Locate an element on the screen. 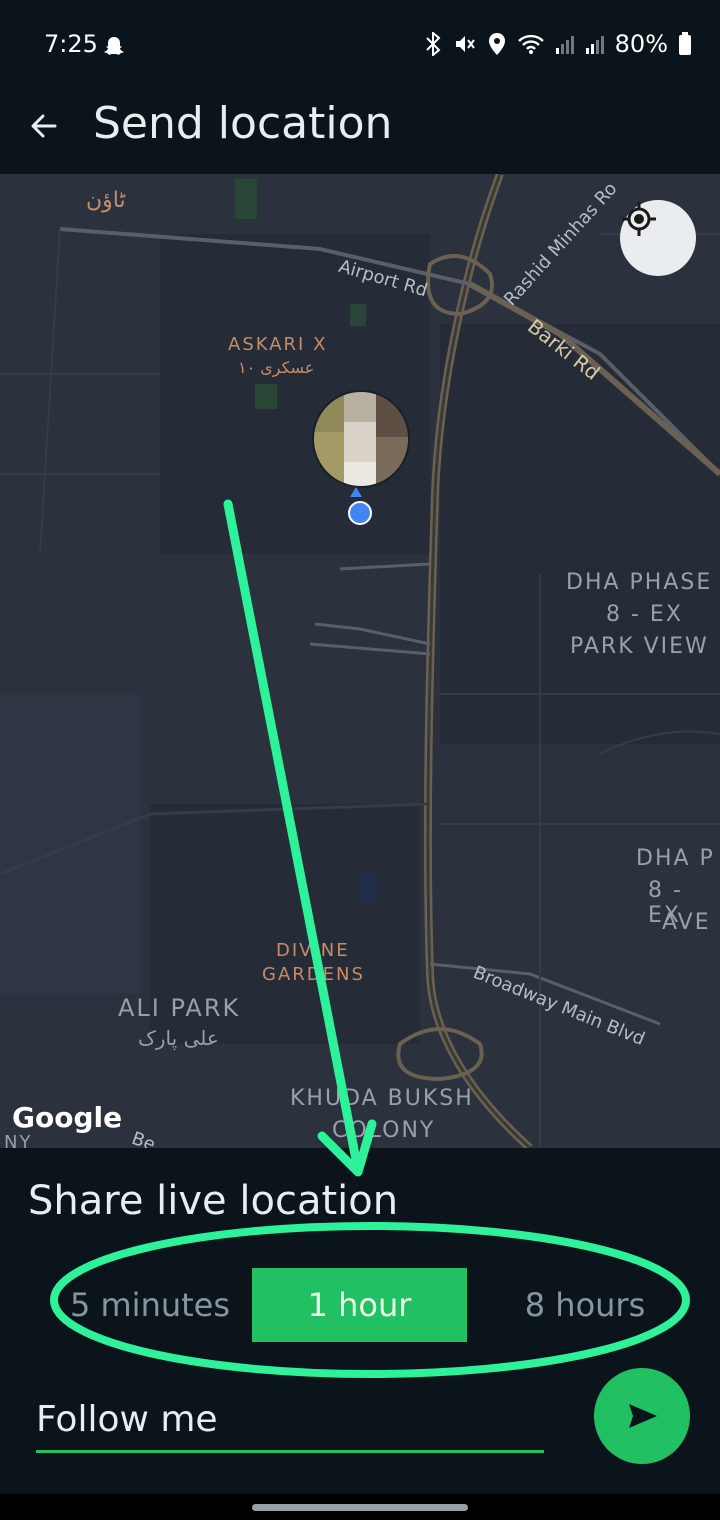 Image resolution: width=720 pixels, height=1520 pixels. map-label-divine-2: GARDENS is located at coordinates (313, 974).